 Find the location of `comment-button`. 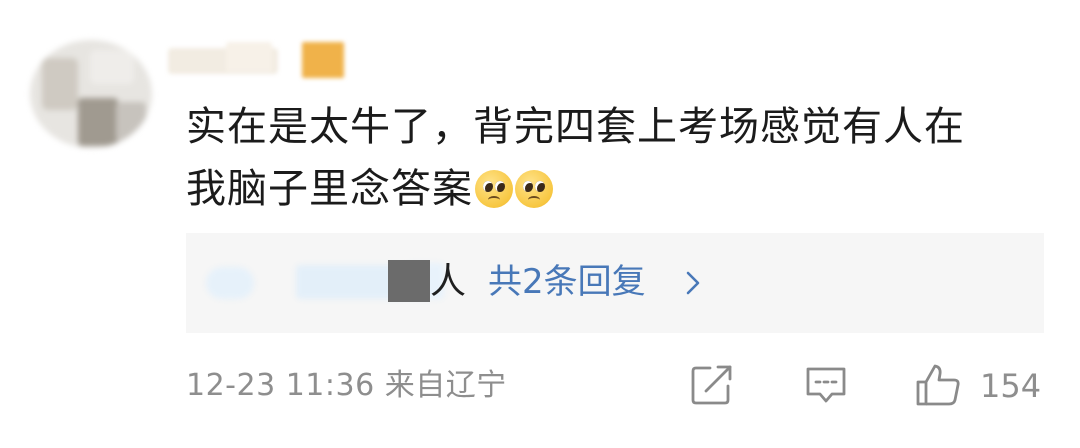

comment-button is located at coordinates (826, 385).